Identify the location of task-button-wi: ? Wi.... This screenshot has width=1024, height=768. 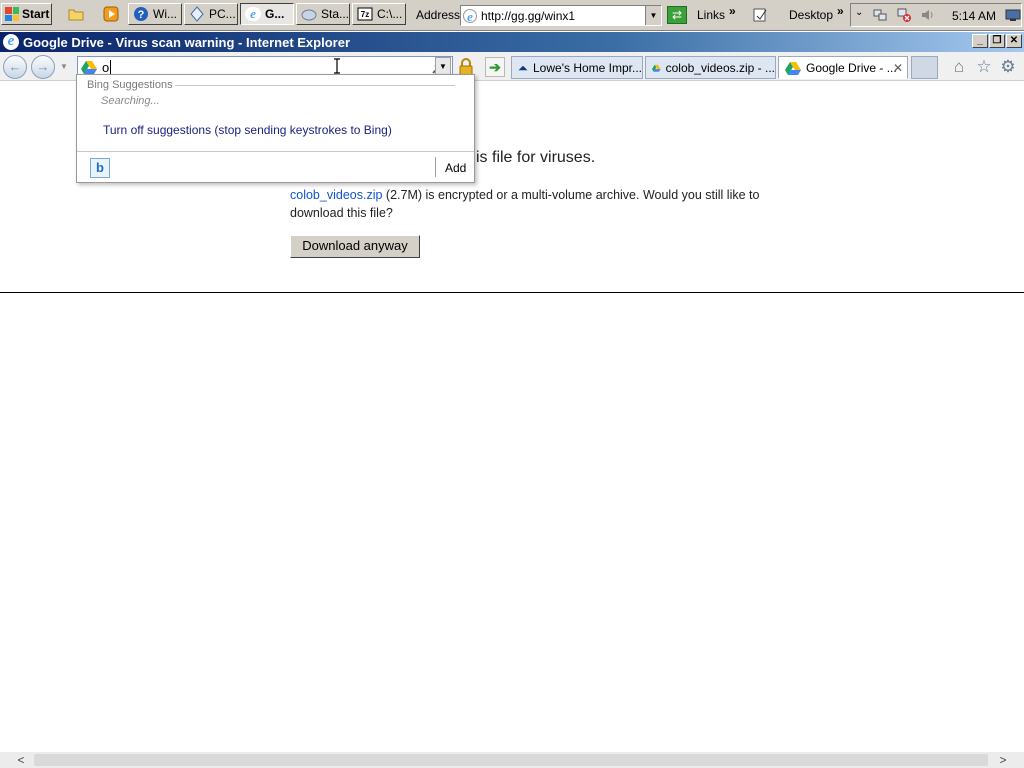
(155, 14).